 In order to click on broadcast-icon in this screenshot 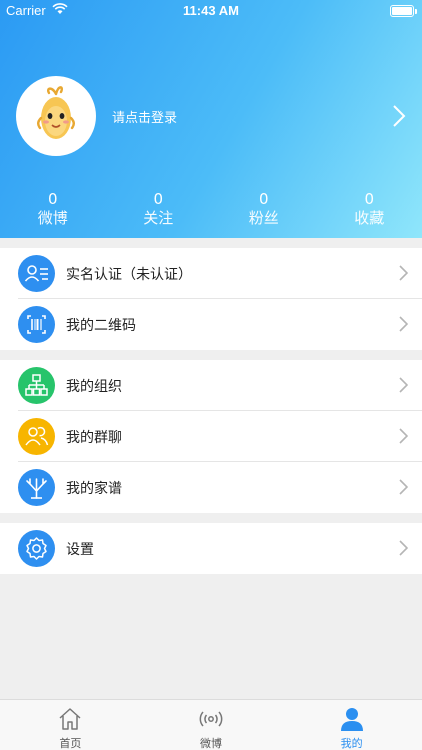, I will do `click(211, 721)`.